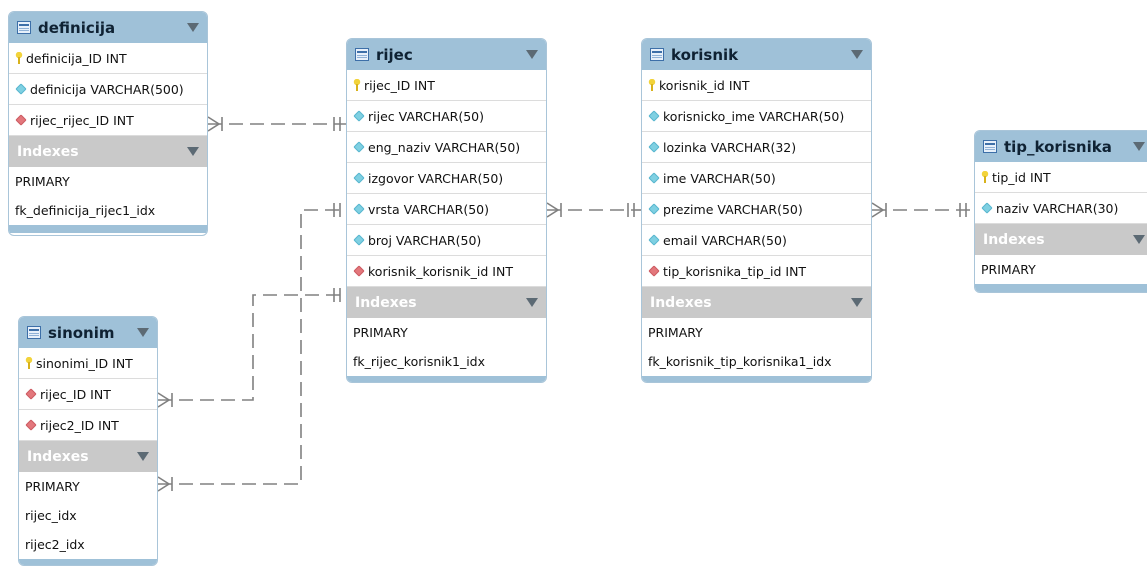  Describe the element at coordinates (1058, 146) in the screenshot. I see `table-title: tip_korisnika` at that location.